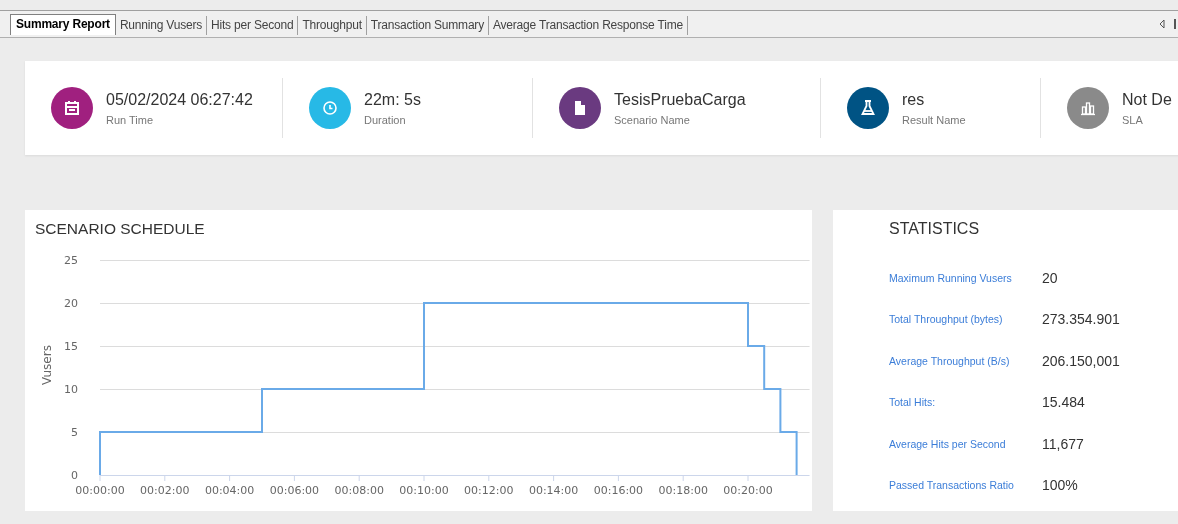  I want to click on summary-label: Run Time, so click(130, 119).